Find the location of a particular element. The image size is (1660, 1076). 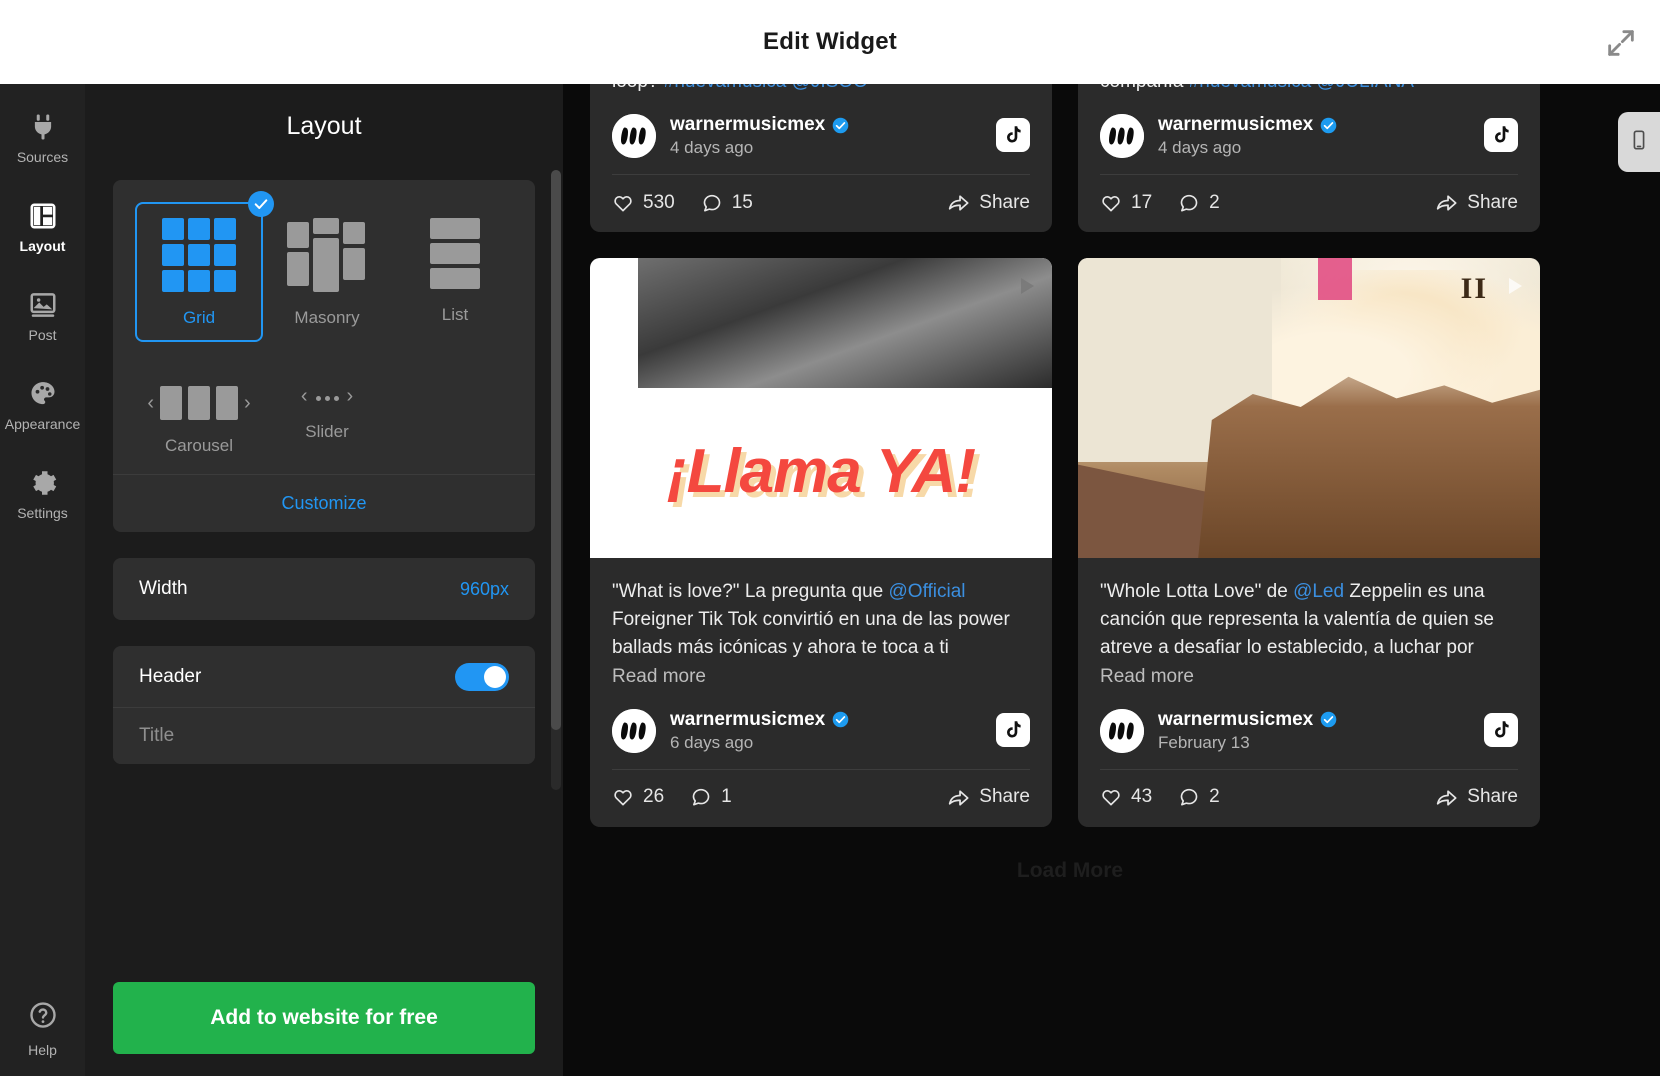

width-label: Width is located at coordinates (163, 588).